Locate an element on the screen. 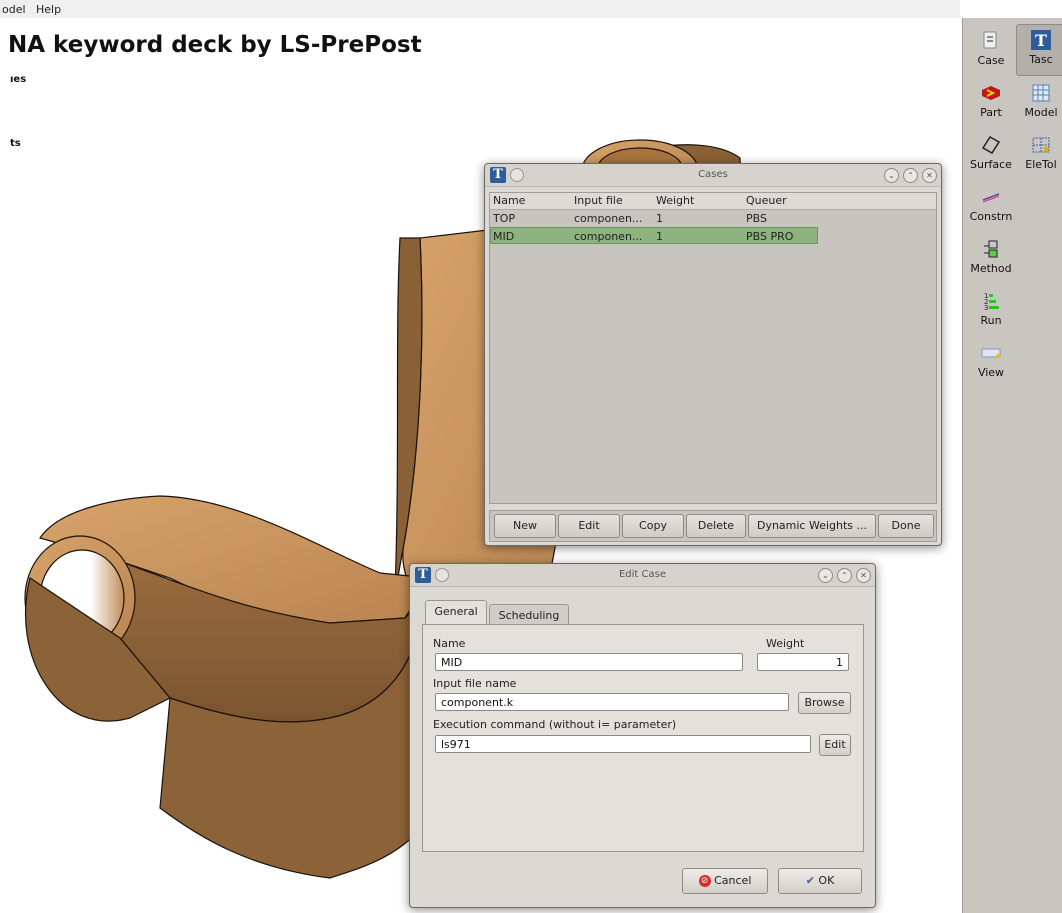 The height and width of the screenshot is (913, 1062). tool-part-label: Part is located at coordinates (991, 112).